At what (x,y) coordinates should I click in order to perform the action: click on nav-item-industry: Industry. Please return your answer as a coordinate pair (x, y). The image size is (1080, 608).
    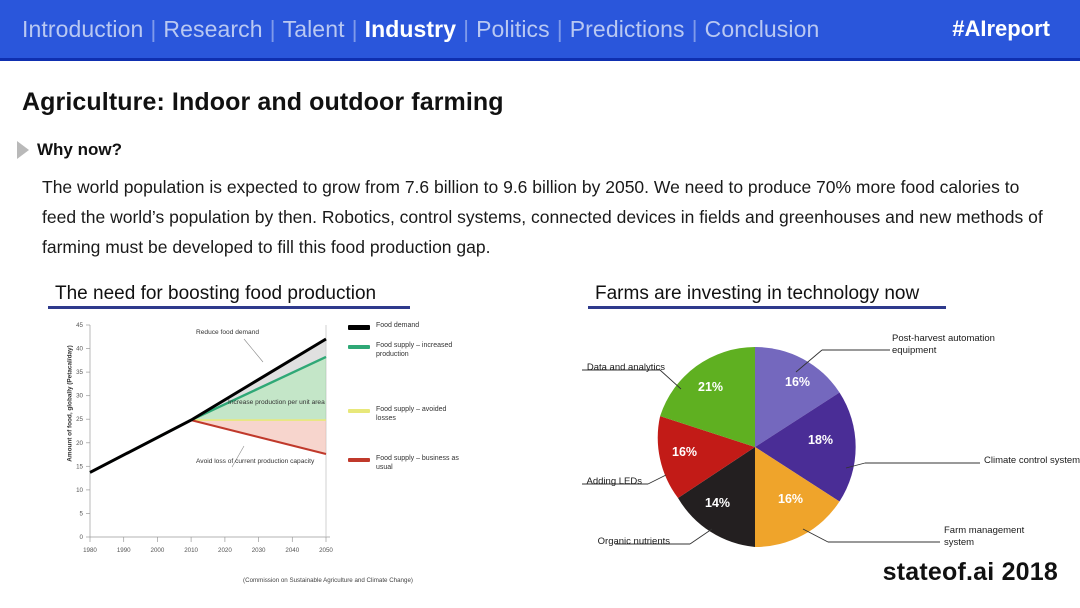
    Looking at the image, I should click on (411, 29).